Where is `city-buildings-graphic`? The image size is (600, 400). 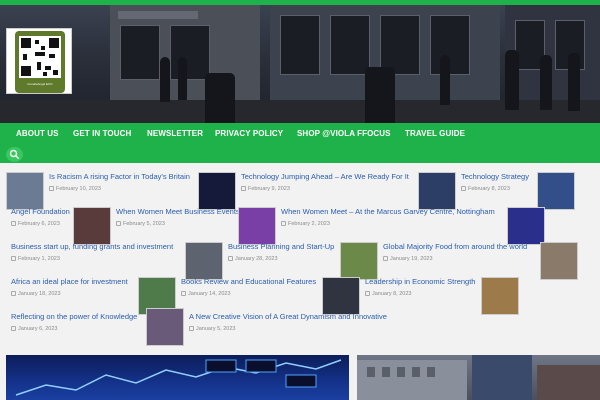
city-buildings-graphic is located at coordinates (478, 377).